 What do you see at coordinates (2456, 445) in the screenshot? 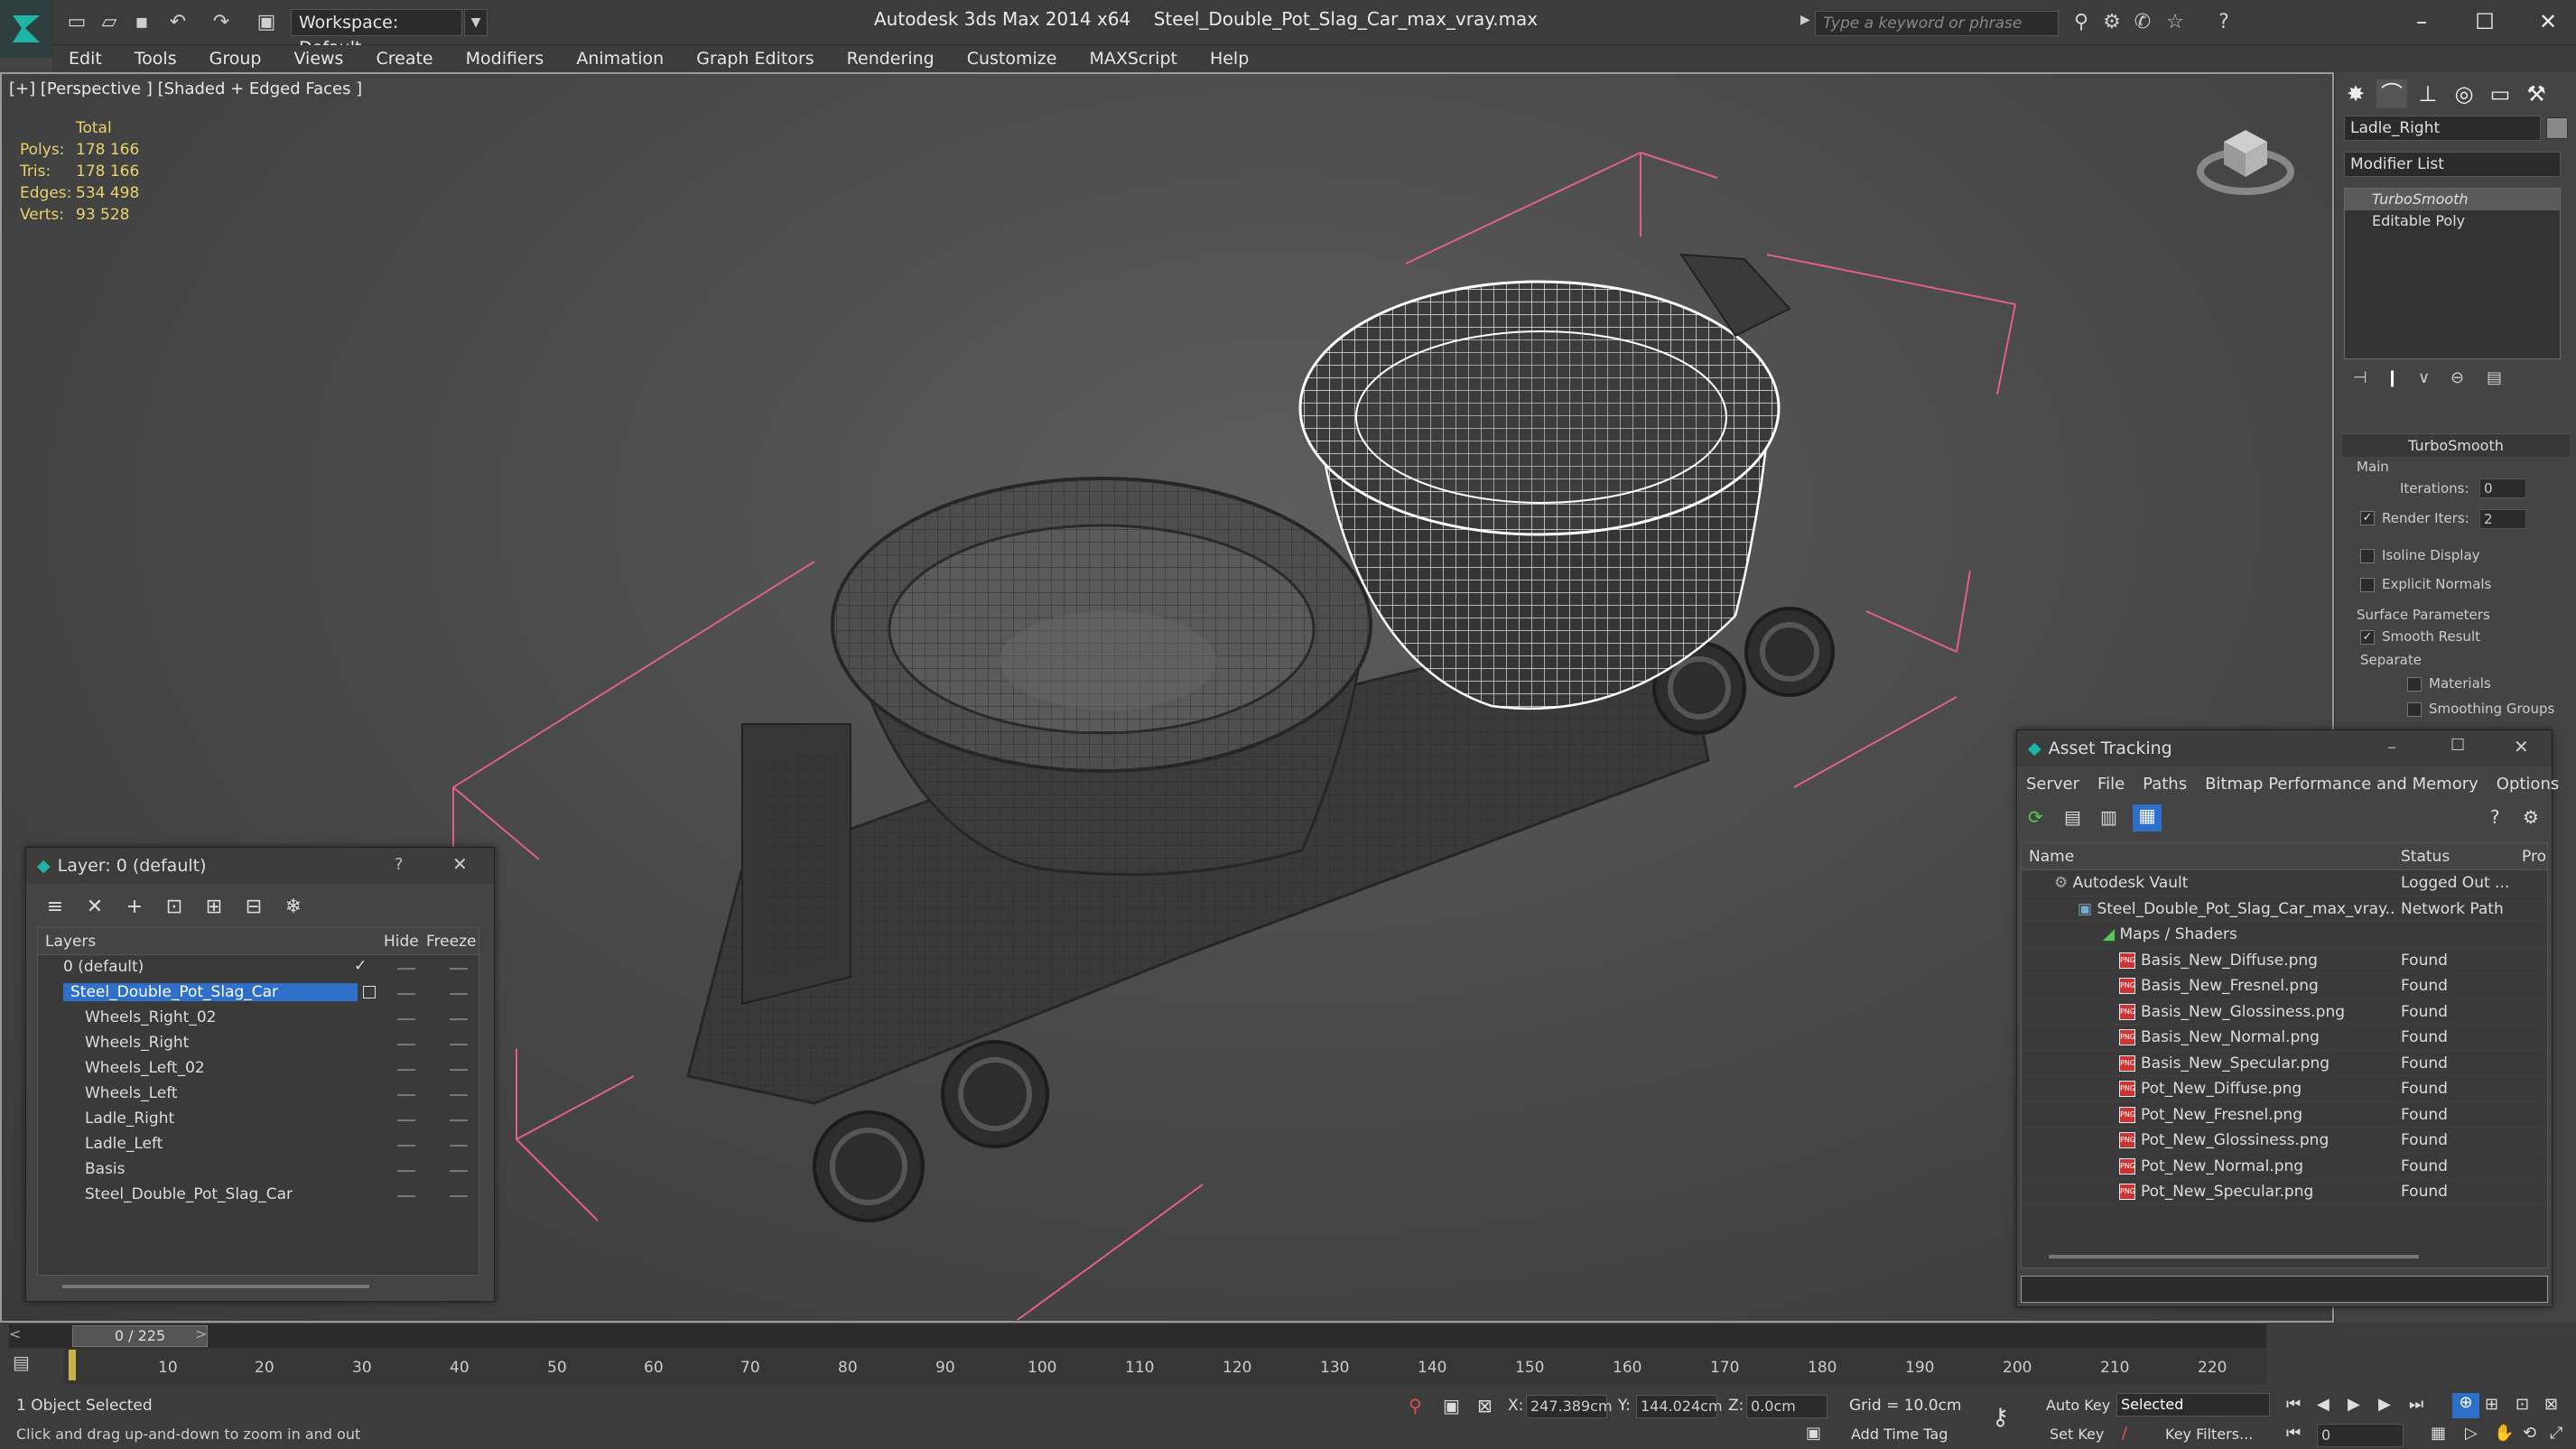
I see `turbosmooth-rollout-header: TurboSmooth` at bounding box center [2456, 445].